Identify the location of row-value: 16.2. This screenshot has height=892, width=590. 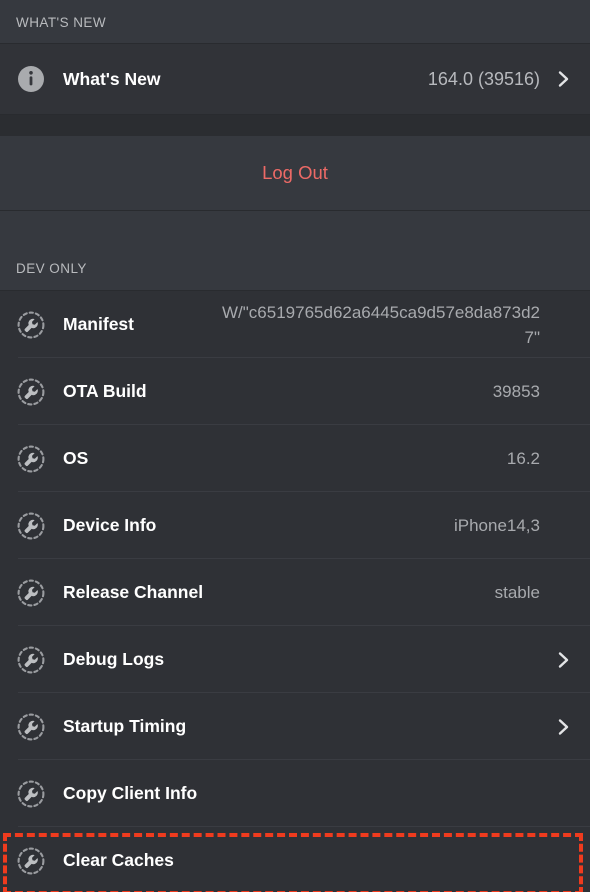
(523, 458).